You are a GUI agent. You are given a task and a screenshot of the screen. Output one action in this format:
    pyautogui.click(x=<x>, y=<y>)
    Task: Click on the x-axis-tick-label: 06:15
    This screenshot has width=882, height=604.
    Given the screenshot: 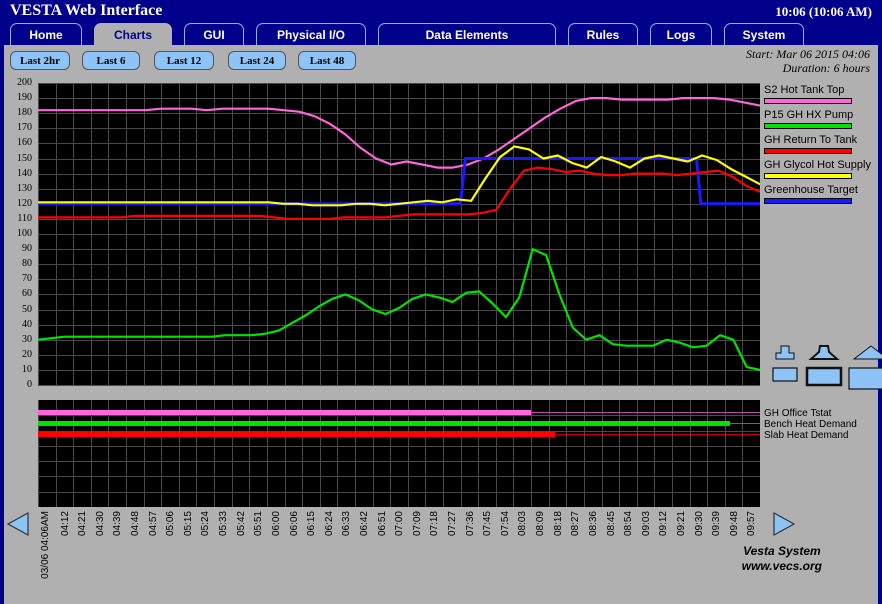 What is the action you would take?
    pyautogui.click(x=311, y=524)
    